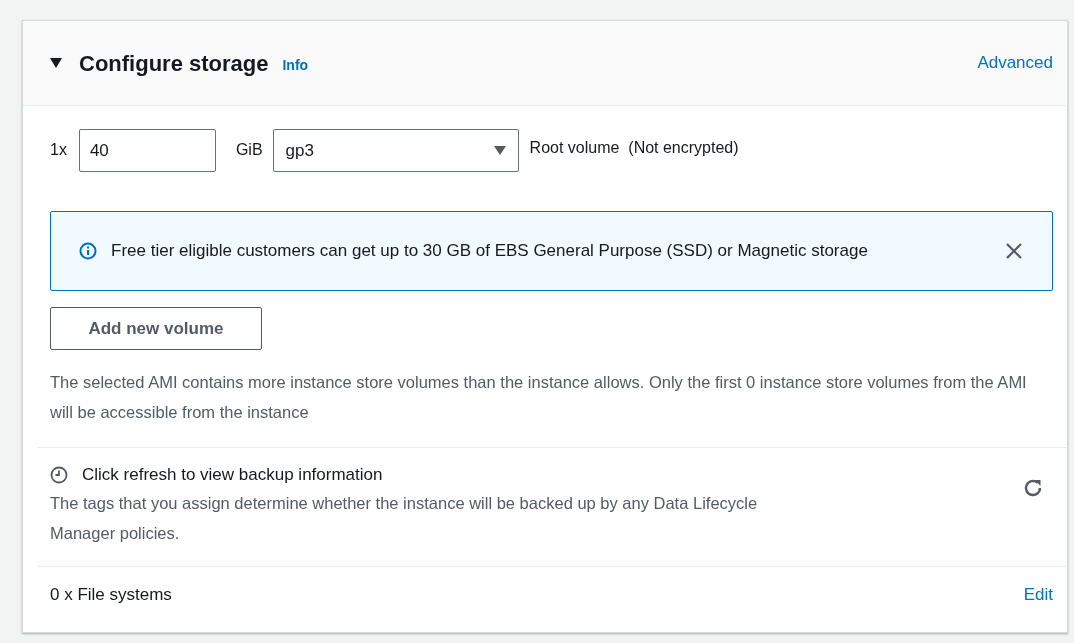  Describe the element at coordinates (174, 63) in the screenshot. I see `section-title: Configure storage` at that location.